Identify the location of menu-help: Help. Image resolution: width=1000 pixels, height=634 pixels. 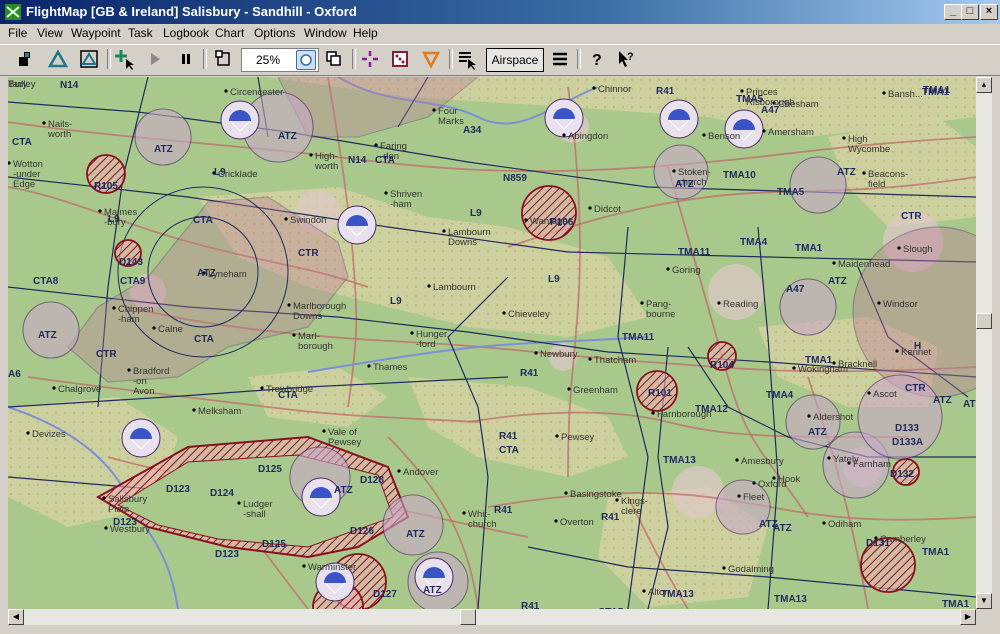
(365, 33).